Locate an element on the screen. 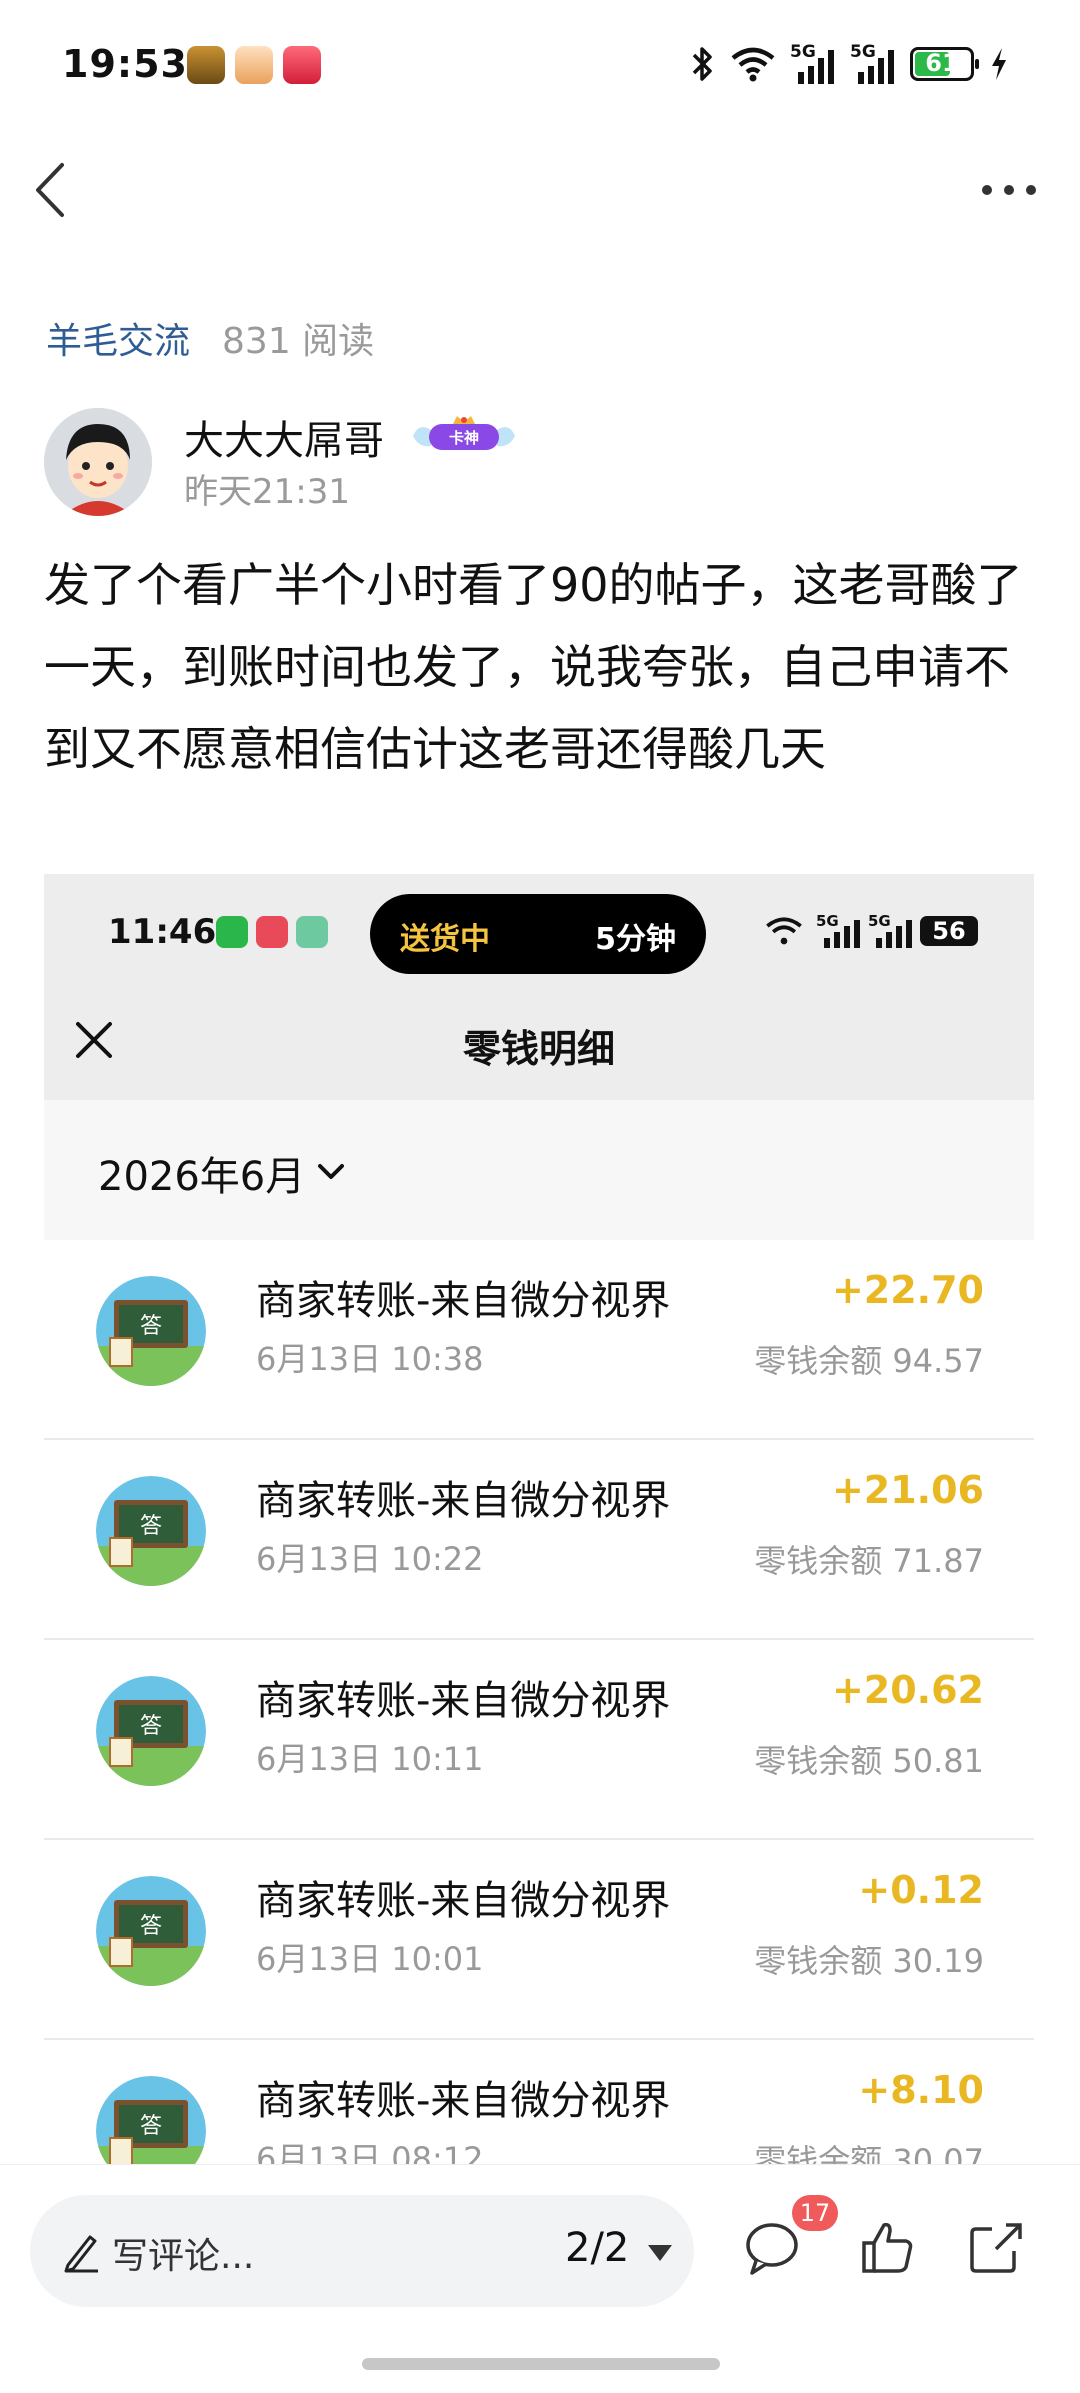 This screenshot has width=1080, height=2393. transaction-amount: +0.12 is located at coordinates (921, 1890).